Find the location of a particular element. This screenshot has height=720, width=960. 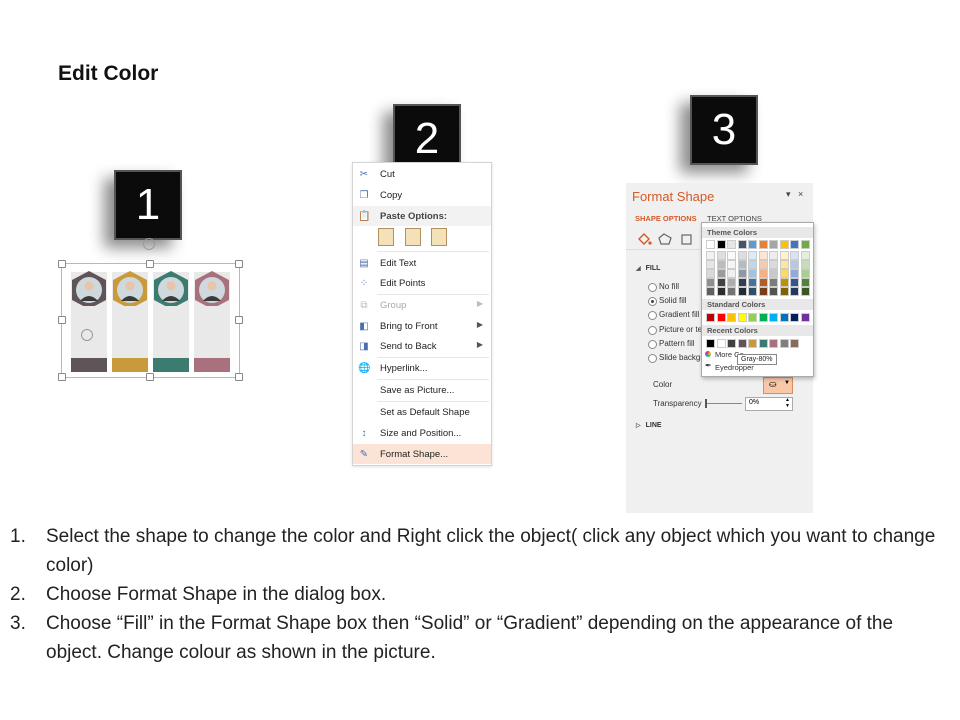

menu-item-cut: ✂ Cut is located at coordinates (422, 174).